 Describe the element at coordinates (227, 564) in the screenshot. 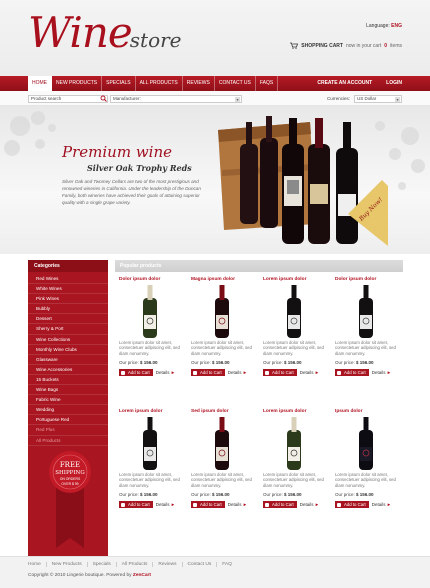

I see `footer-link-faq: FAQ` at that location.